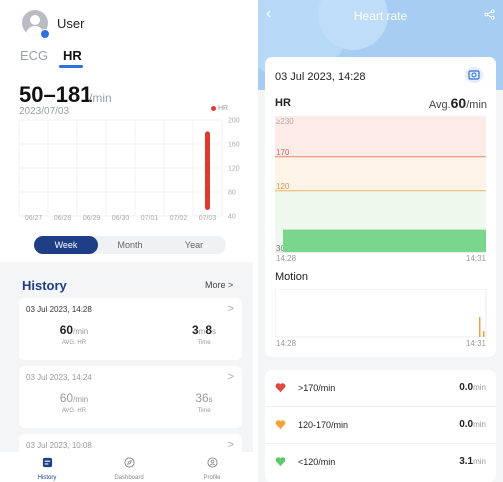 This screenshot has height=482, width=503. Describe the element at coordinates (59, 309) in the screenshot. I see `history-item-time: 03 Jul 2023, 14:28` at that location.